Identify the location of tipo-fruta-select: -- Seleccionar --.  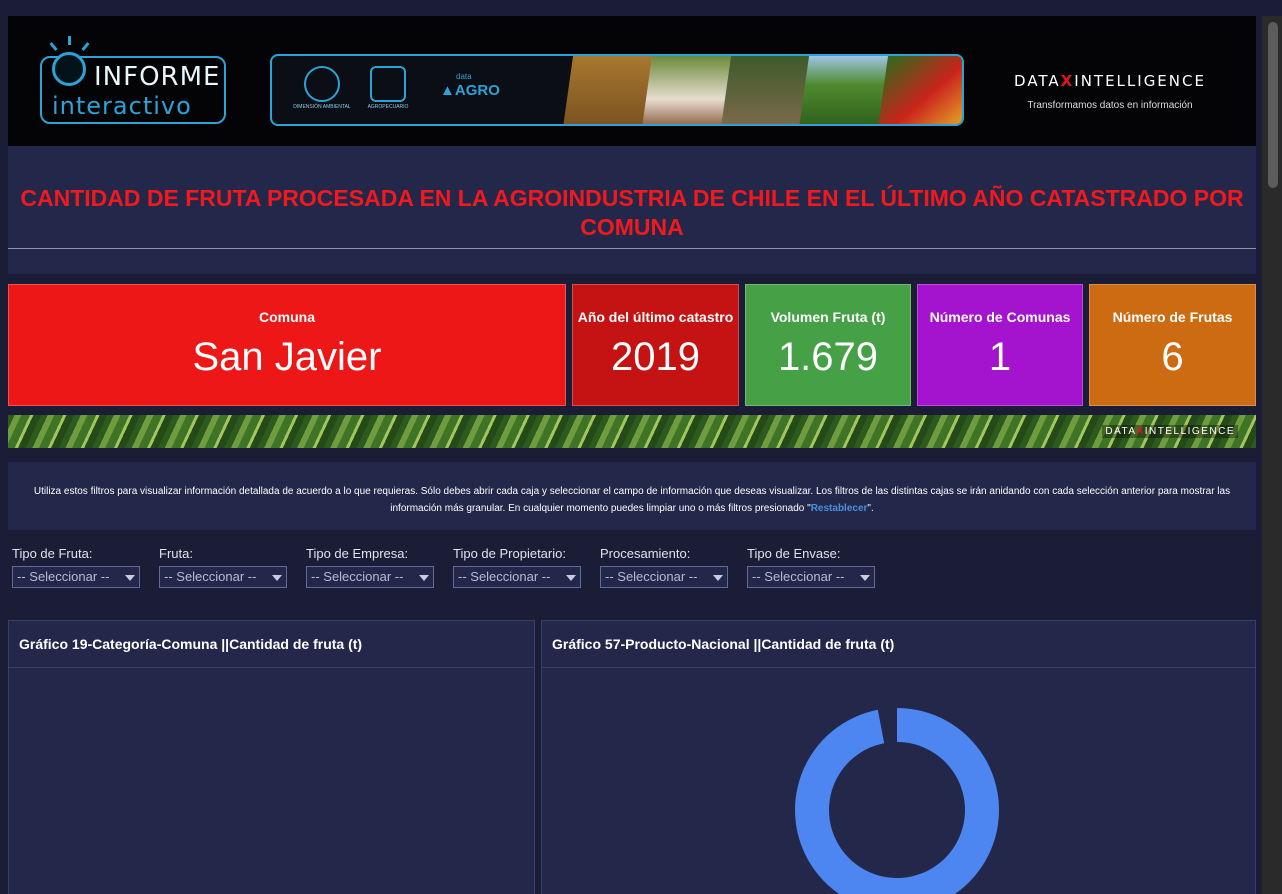
(76, 577).